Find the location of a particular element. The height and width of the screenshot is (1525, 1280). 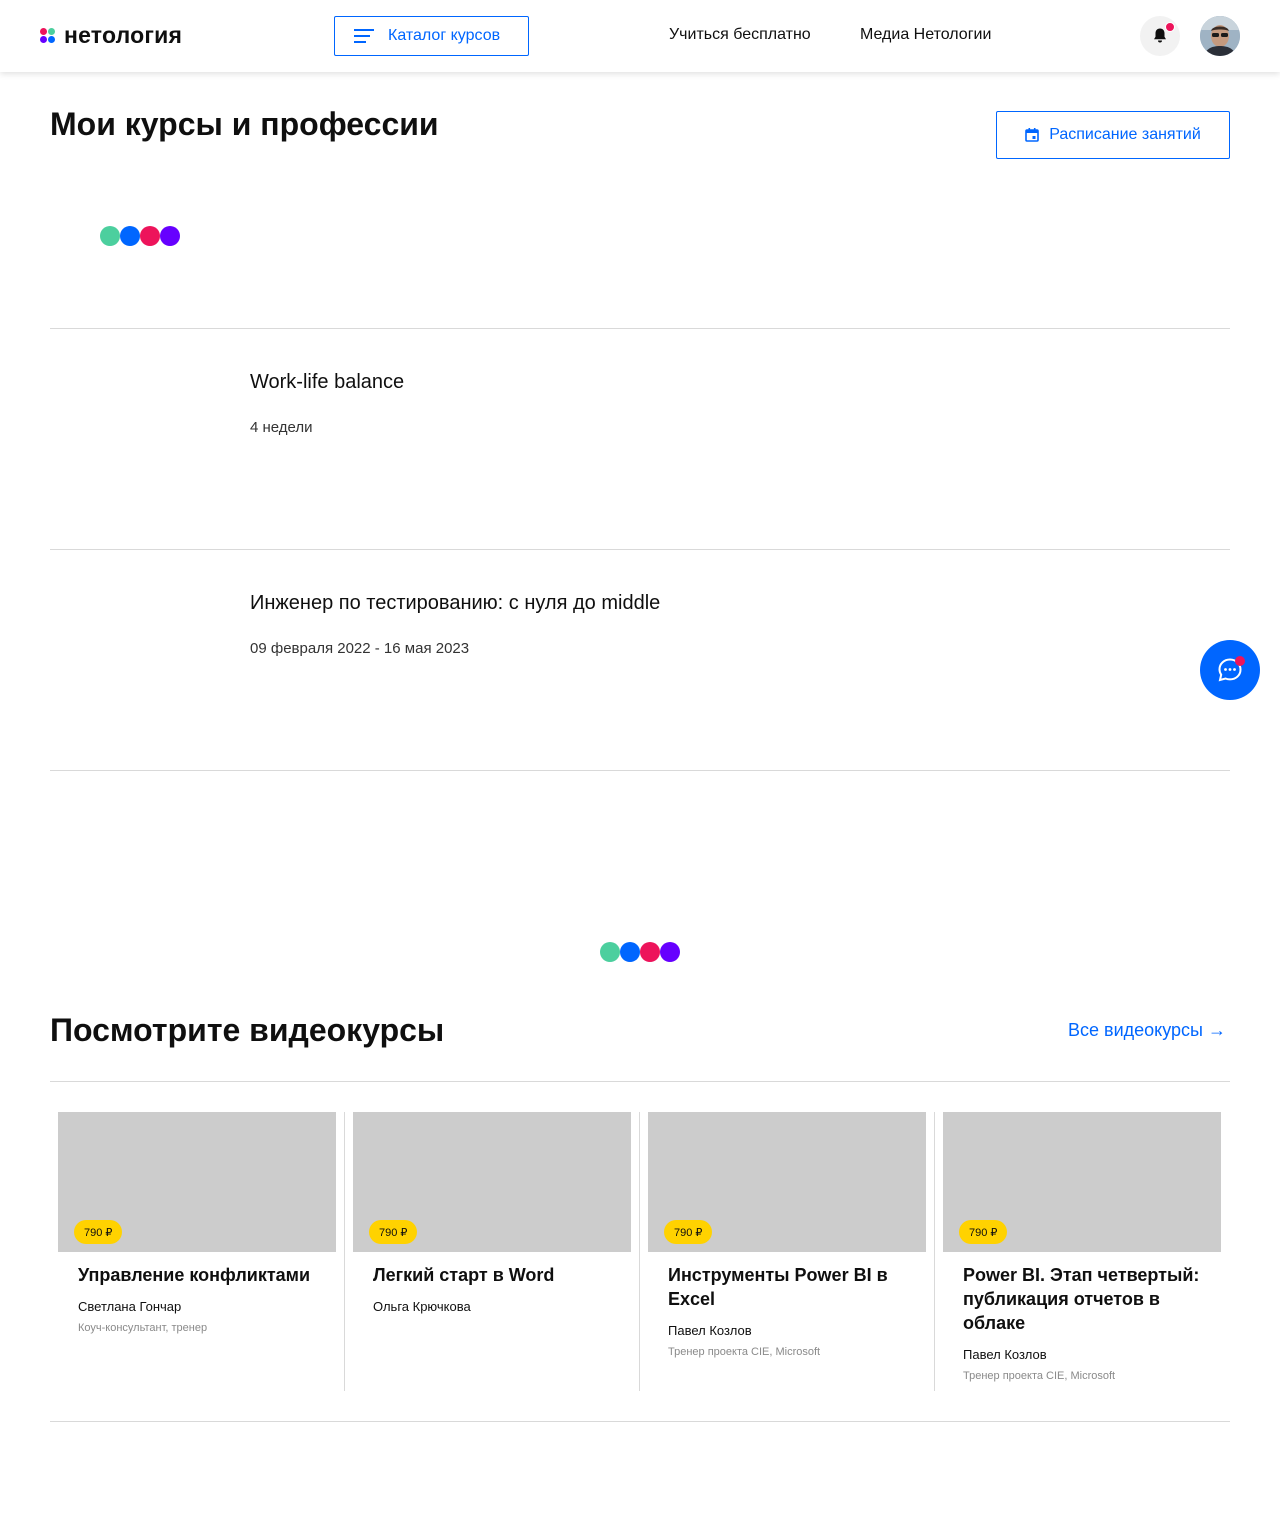

card-title: Легкий старт в Word is located at coordinates (464, 1275).